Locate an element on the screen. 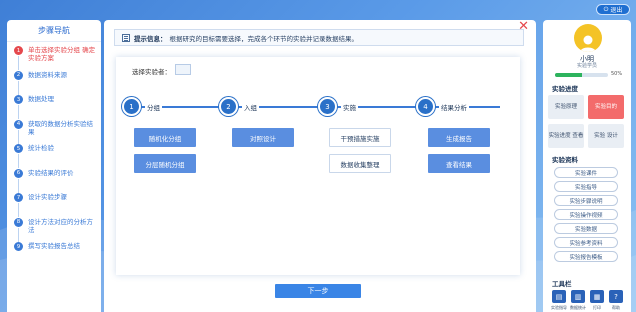 This screenshot has height=312, width=636. avatar is located at coordinates (588, 38).